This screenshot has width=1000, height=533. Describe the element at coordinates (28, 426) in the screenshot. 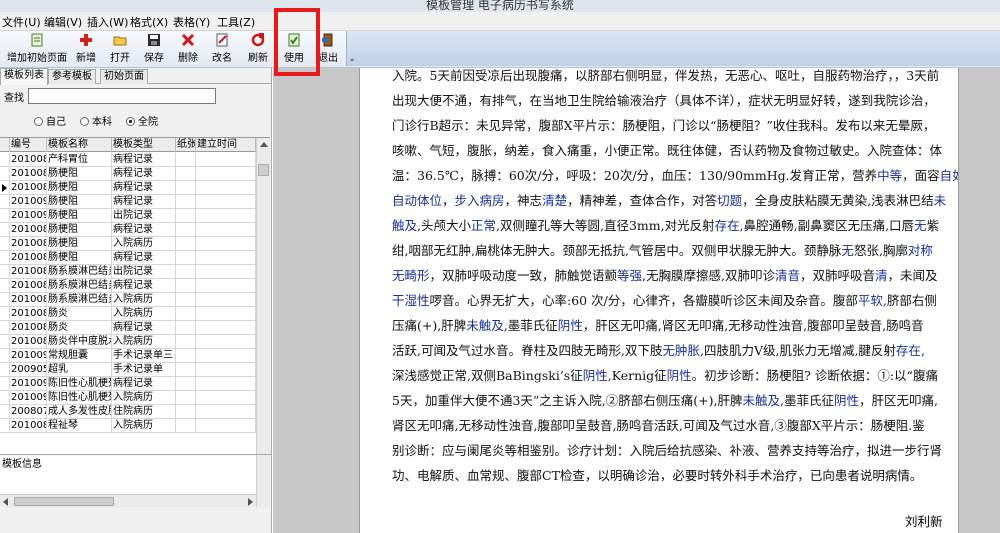

I see `cell-id: 2010082` at that location.